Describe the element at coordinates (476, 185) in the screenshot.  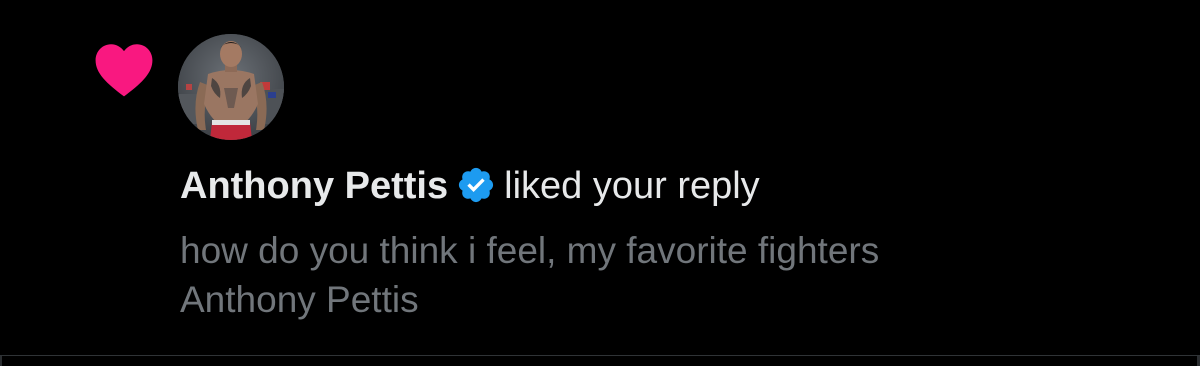
I see `verified-badge-icon` at that location.